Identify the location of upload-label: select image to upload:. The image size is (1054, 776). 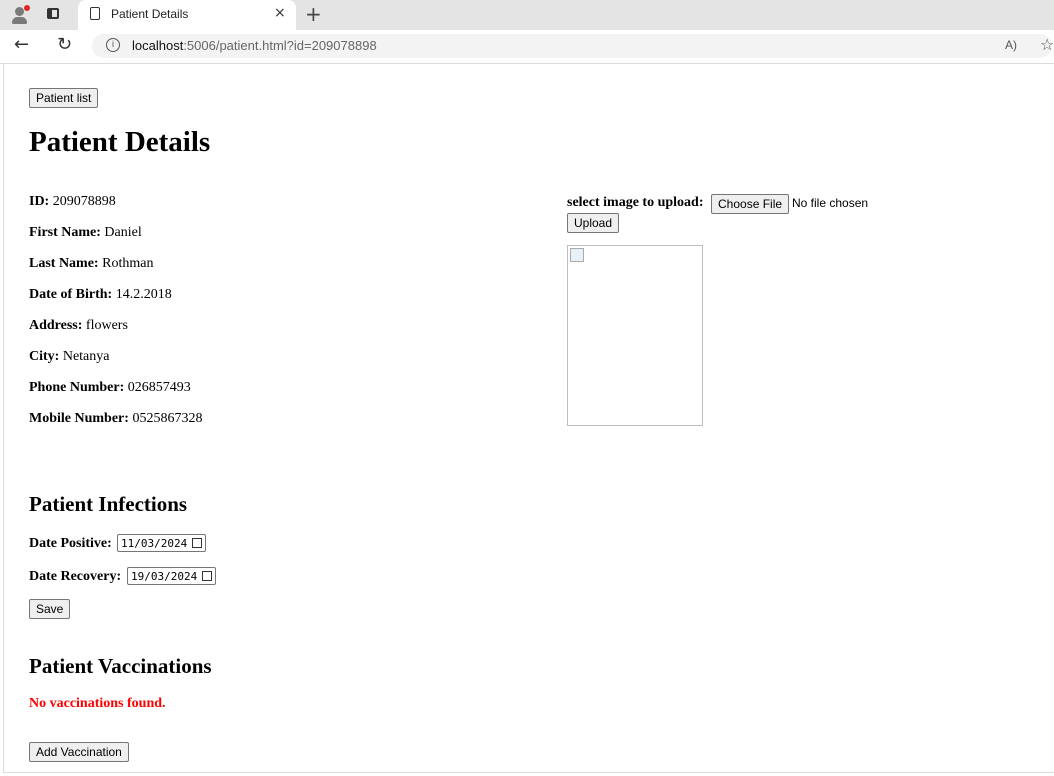
(635, 202).